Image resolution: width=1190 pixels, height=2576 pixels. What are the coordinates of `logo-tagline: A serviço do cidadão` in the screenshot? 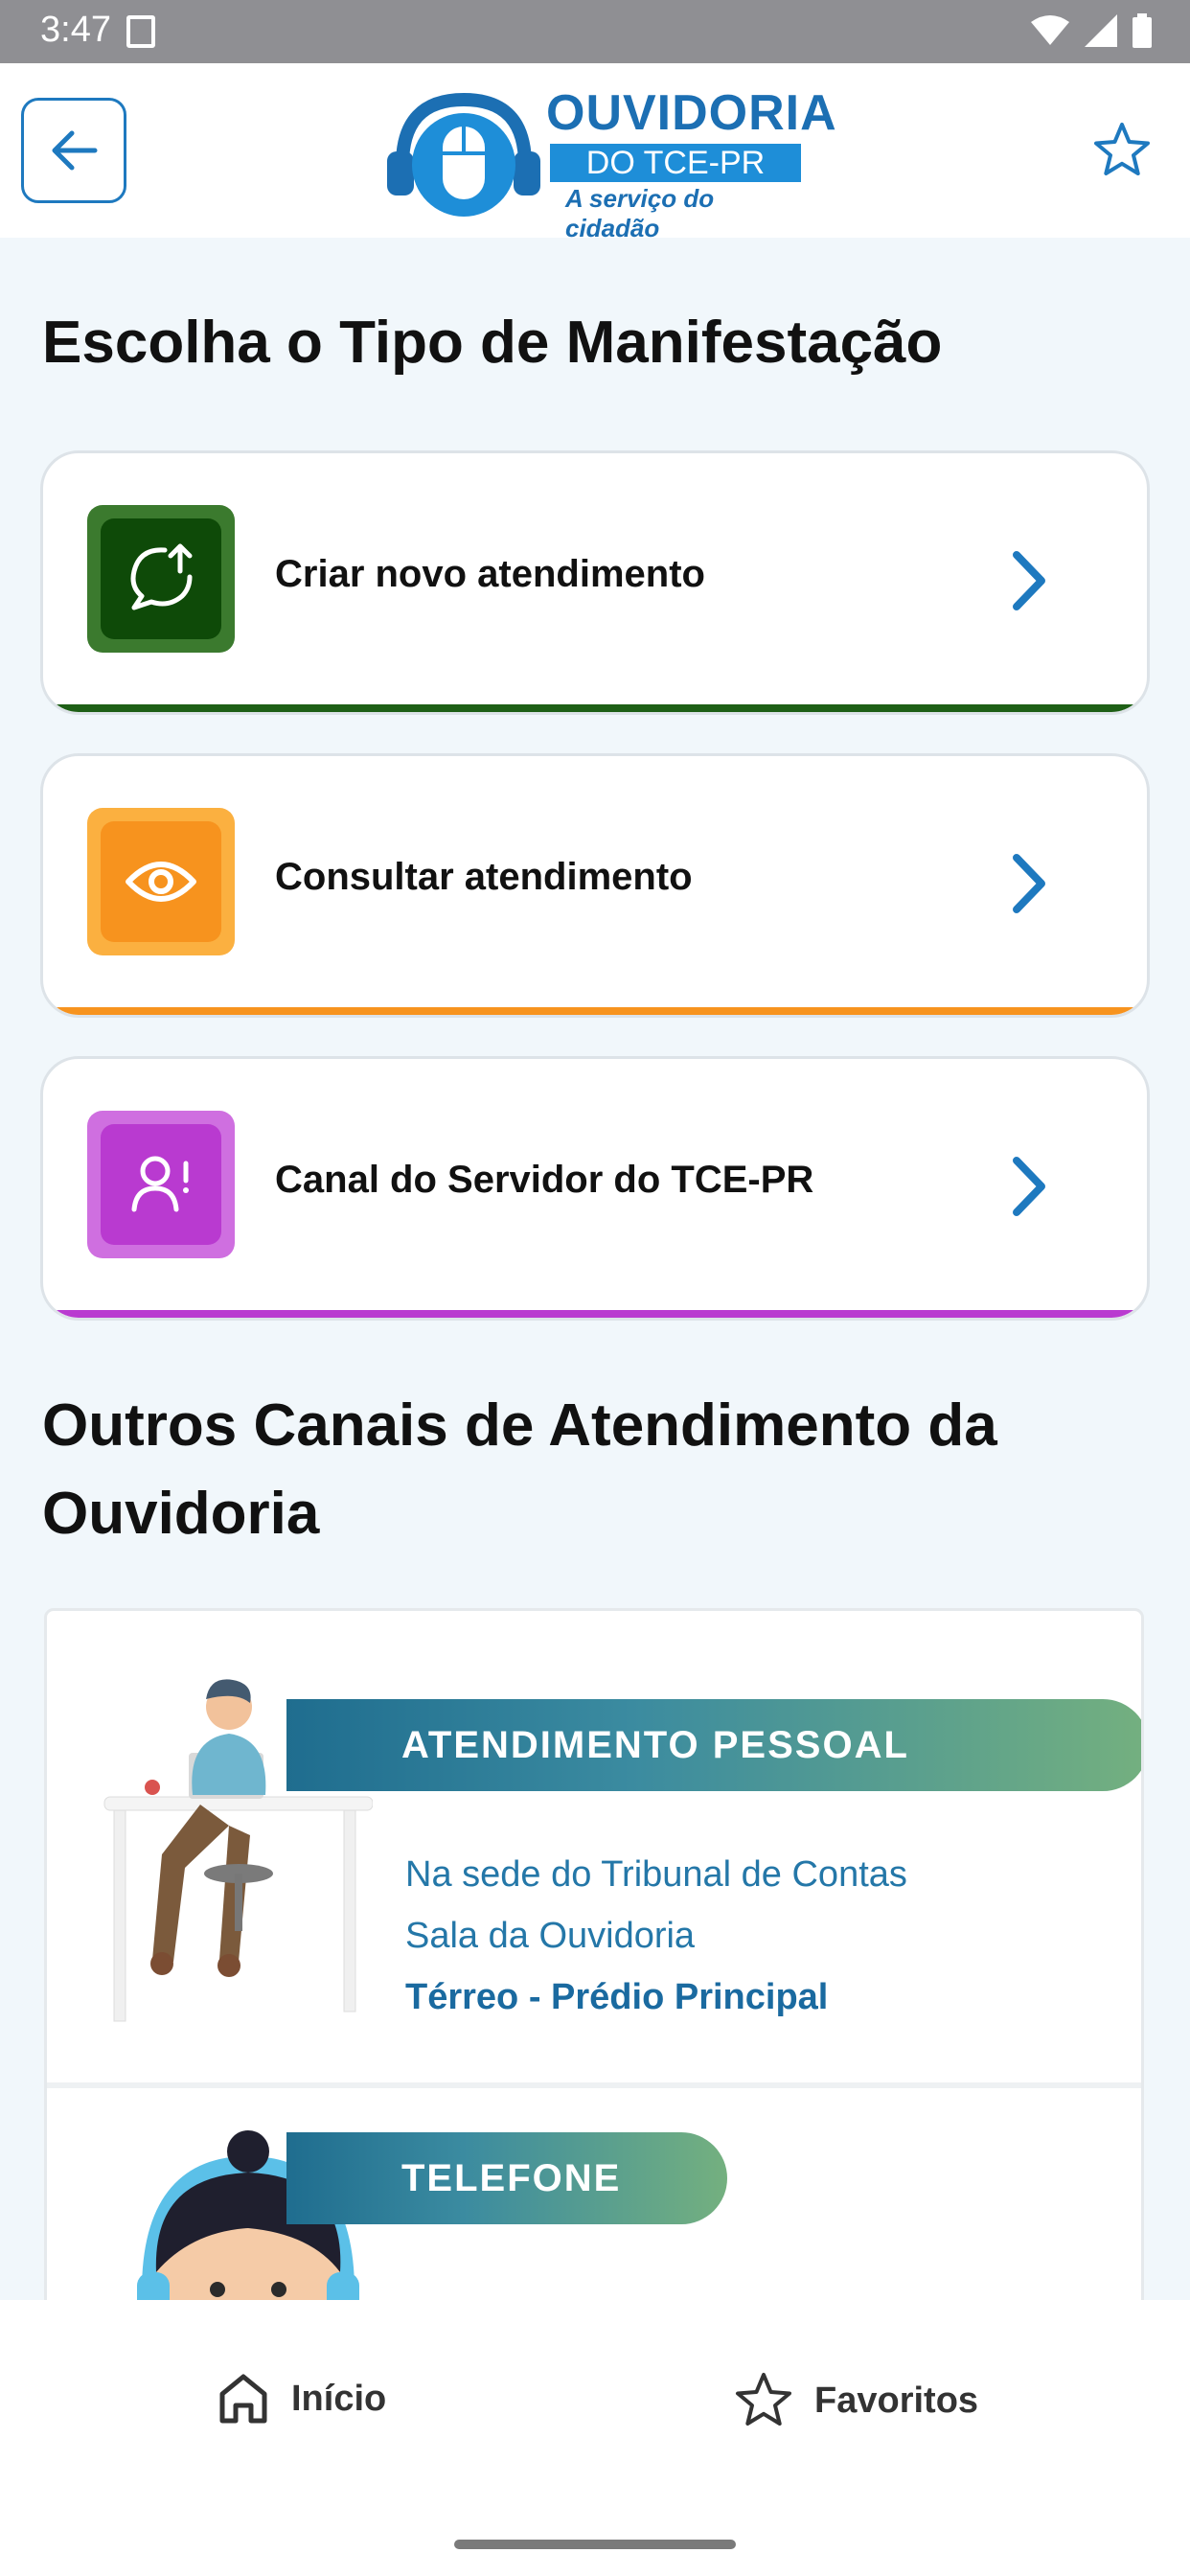 It's located at (640, 213).